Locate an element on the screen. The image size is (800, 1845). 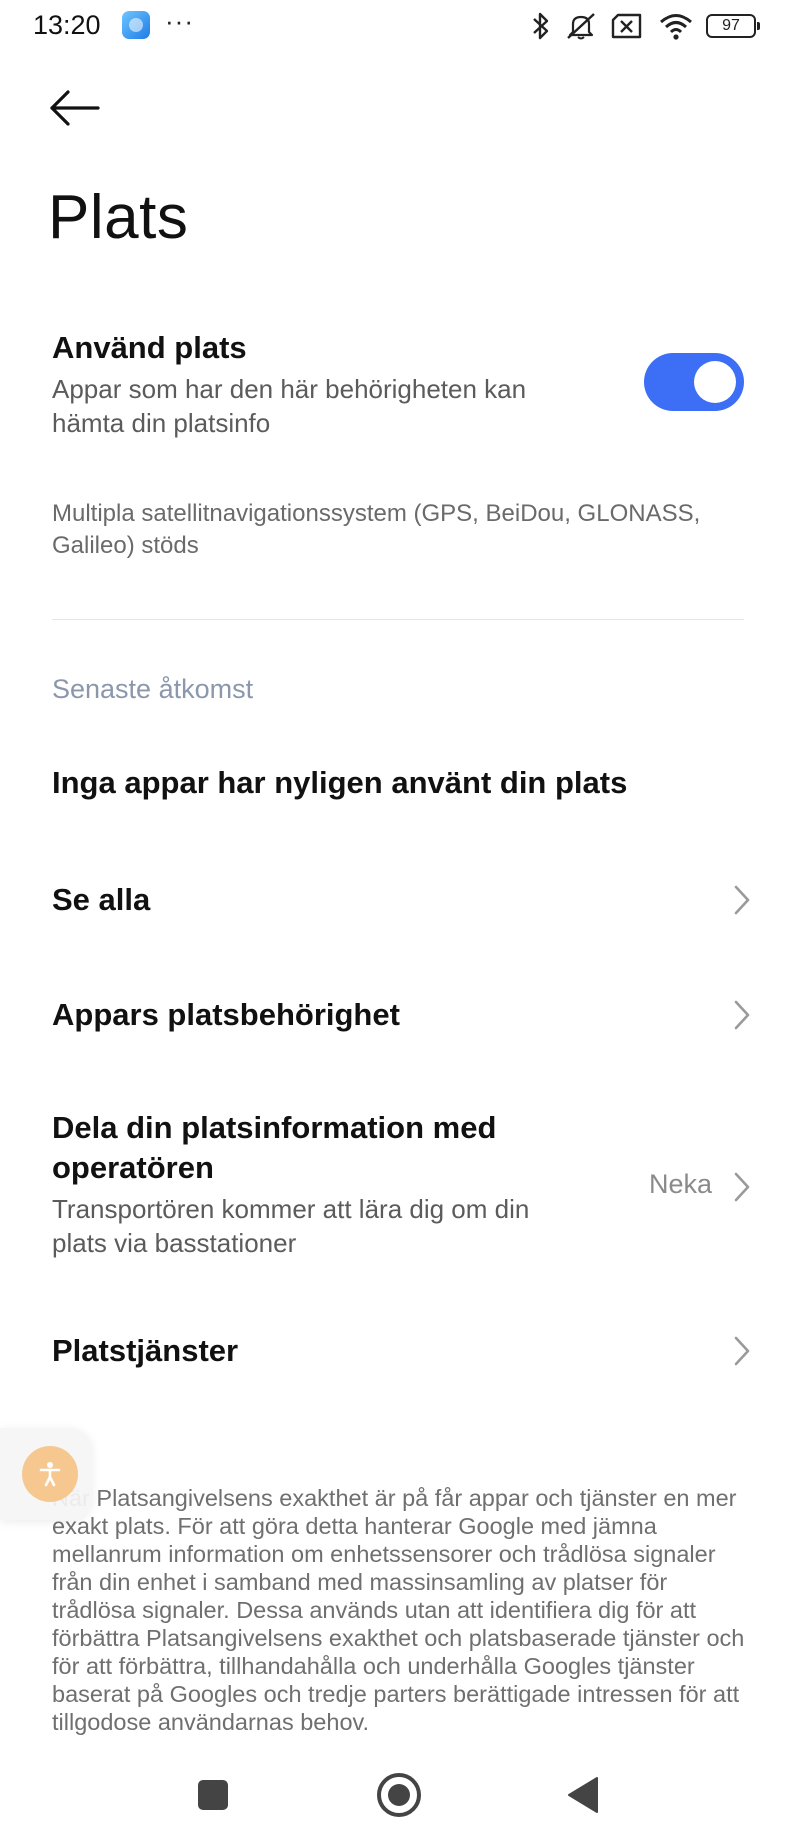
accessibility-floating-button is located at coordinates (46, 1474).